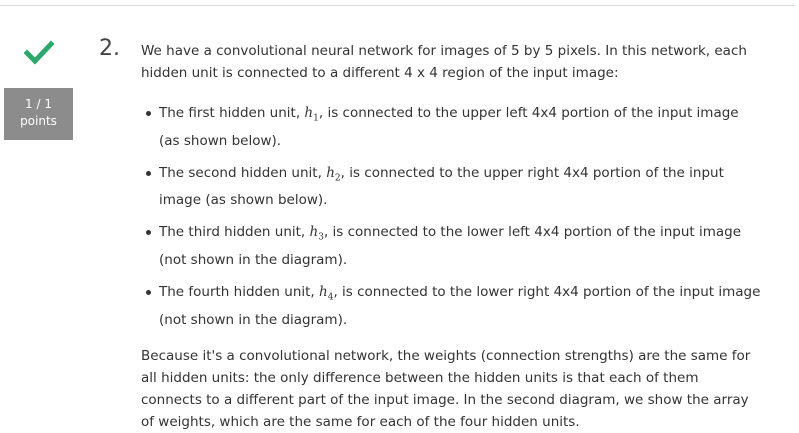 The image size is (799, 433). I want to click on score-label: points, so click(38, 121).